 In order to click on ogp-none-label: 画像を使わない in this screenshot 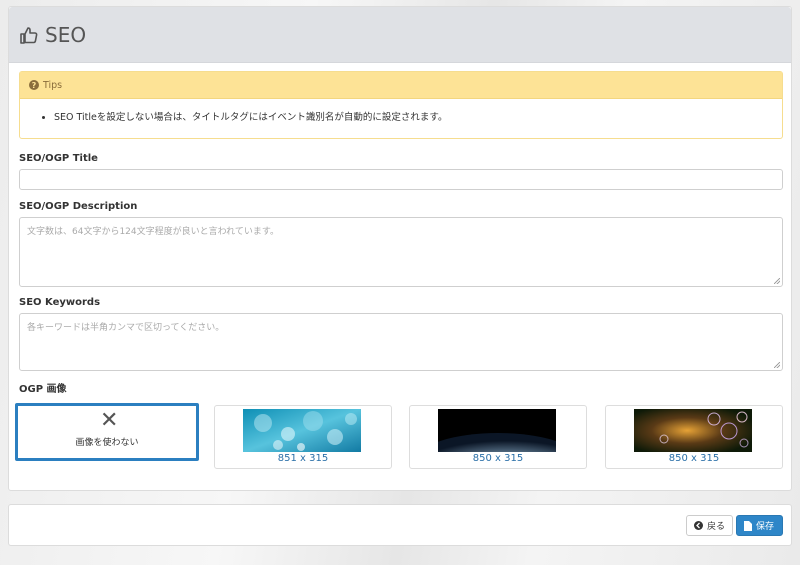, I will do `click(107, 443)`.